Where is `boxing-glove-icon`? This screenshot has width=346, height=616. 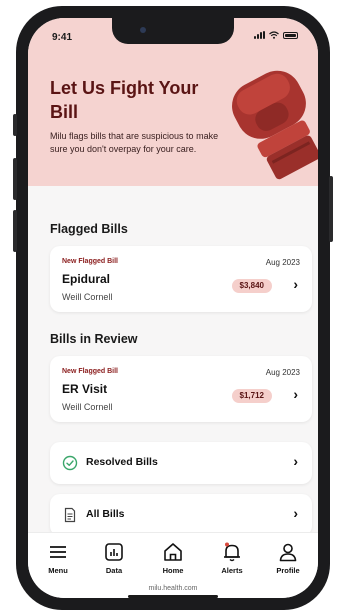
boxing-glove-icon is located at coordinates (275, 125).